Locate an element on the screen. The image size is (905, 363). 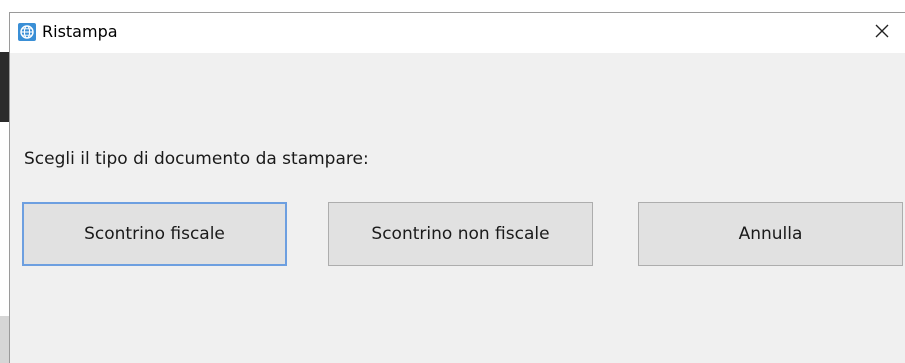
annulla-label: Annulla is located at coordinates (770, 234).